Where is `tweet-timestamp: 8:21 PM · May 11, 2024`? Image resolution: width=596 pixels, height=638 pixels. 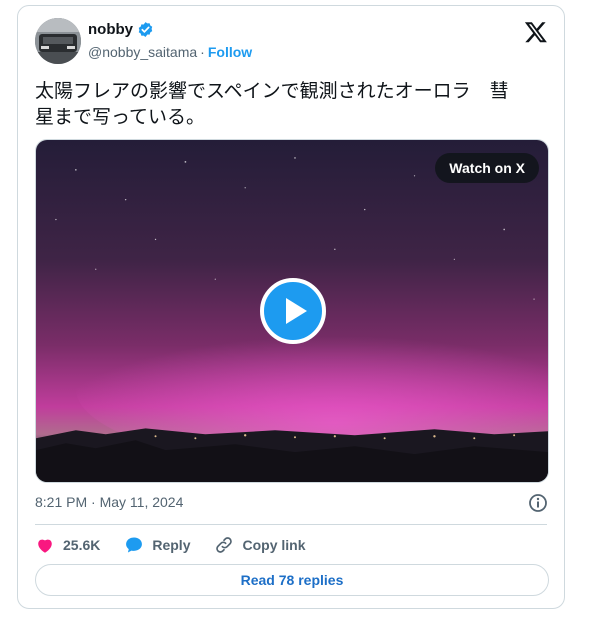
tweet-timestamp: 8:21 PM · May 11, 2024 is located at coordinates (109, 502).